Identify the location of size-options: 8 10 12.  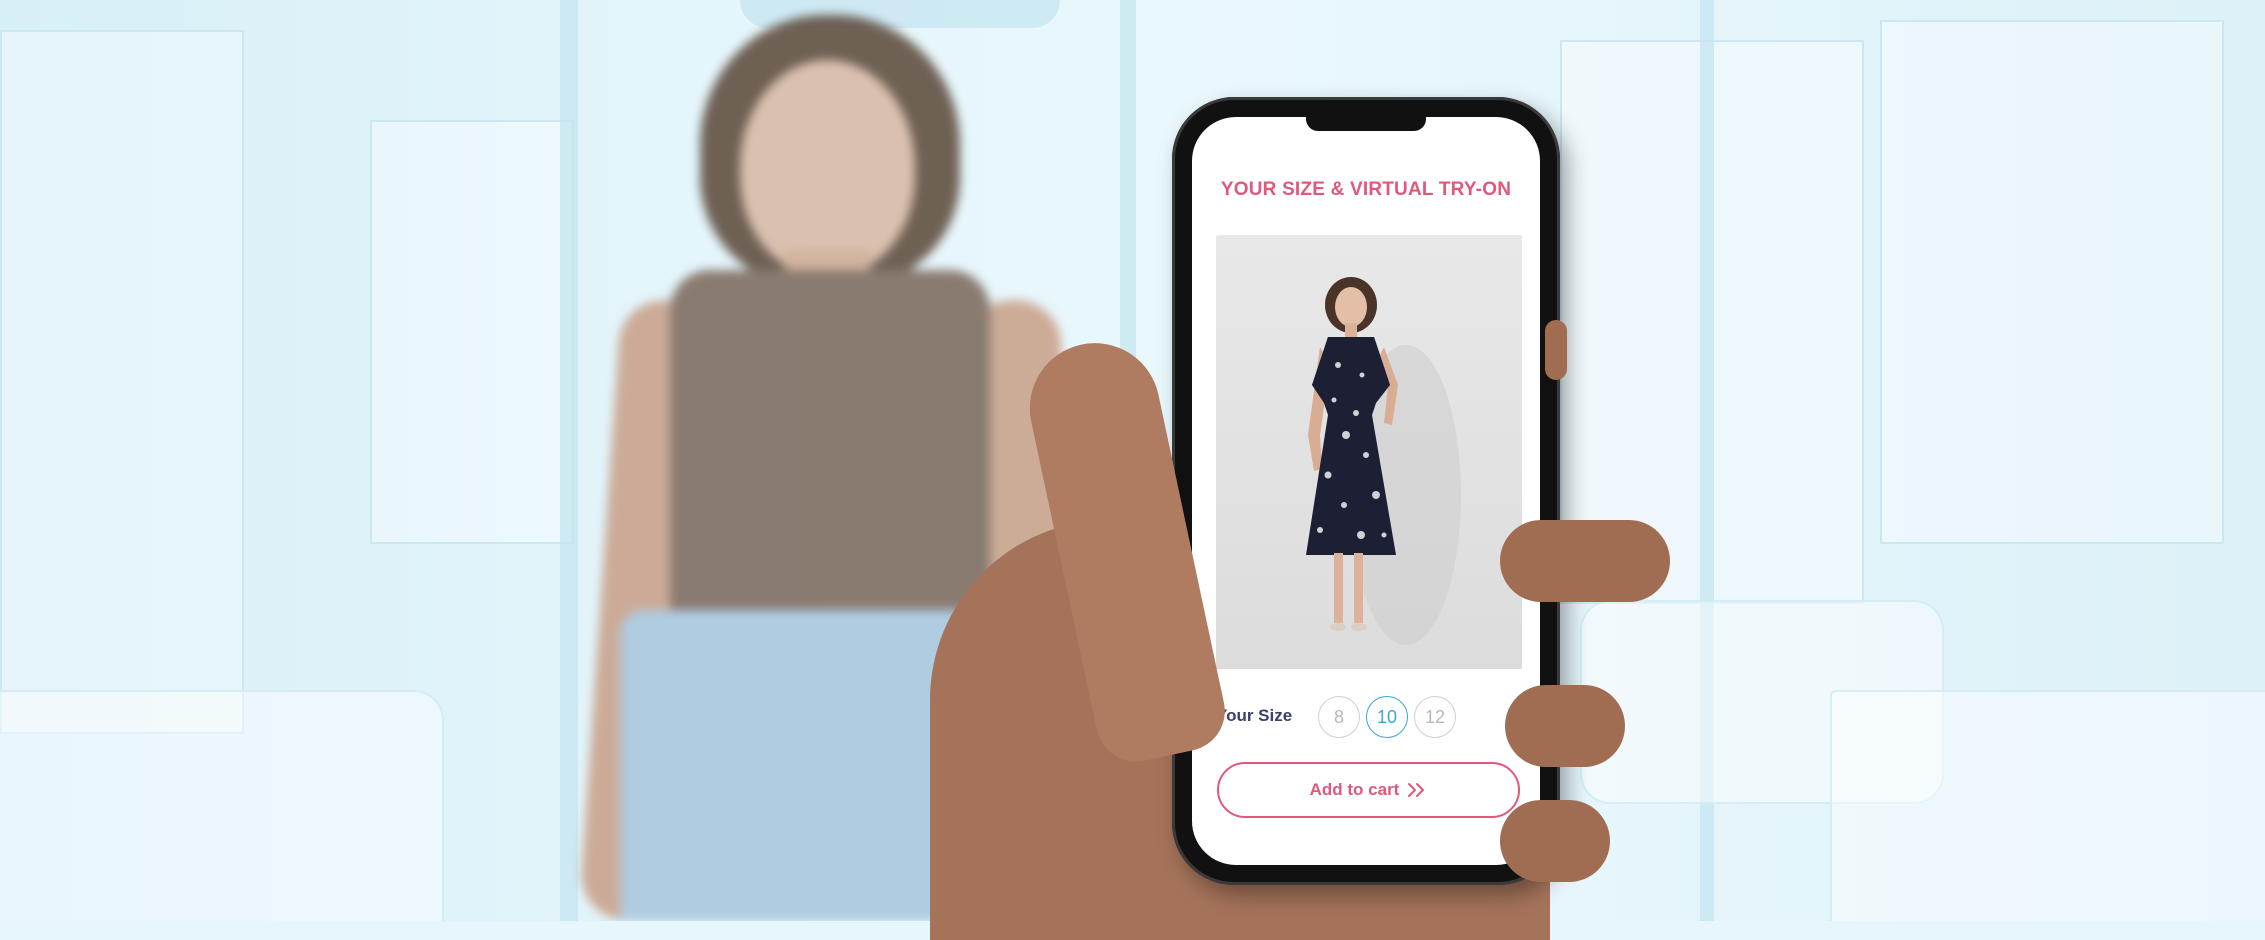
(1387, 717).